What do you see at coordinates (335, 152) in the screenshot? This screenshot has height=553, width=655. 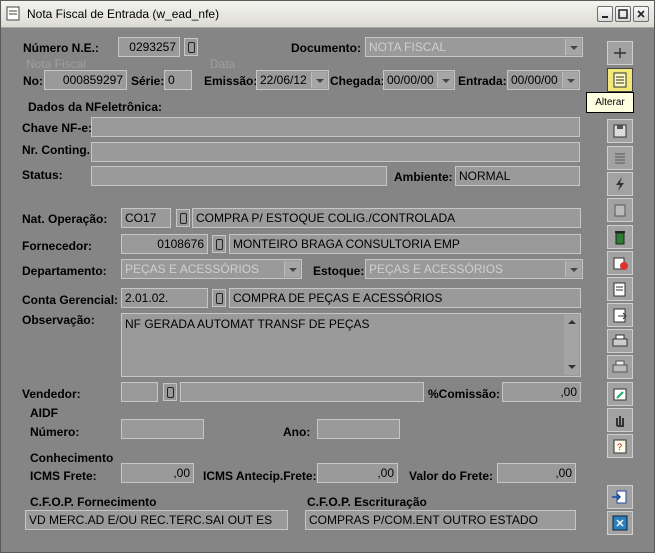 I see `contig-field` at bounding box center [335, 152].